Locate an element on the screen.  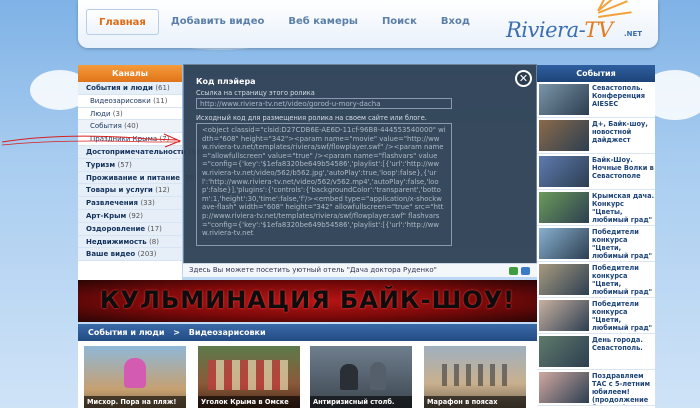
sidebar-item-channel: Ваше видео (203) is located at coordinates (130, 255).